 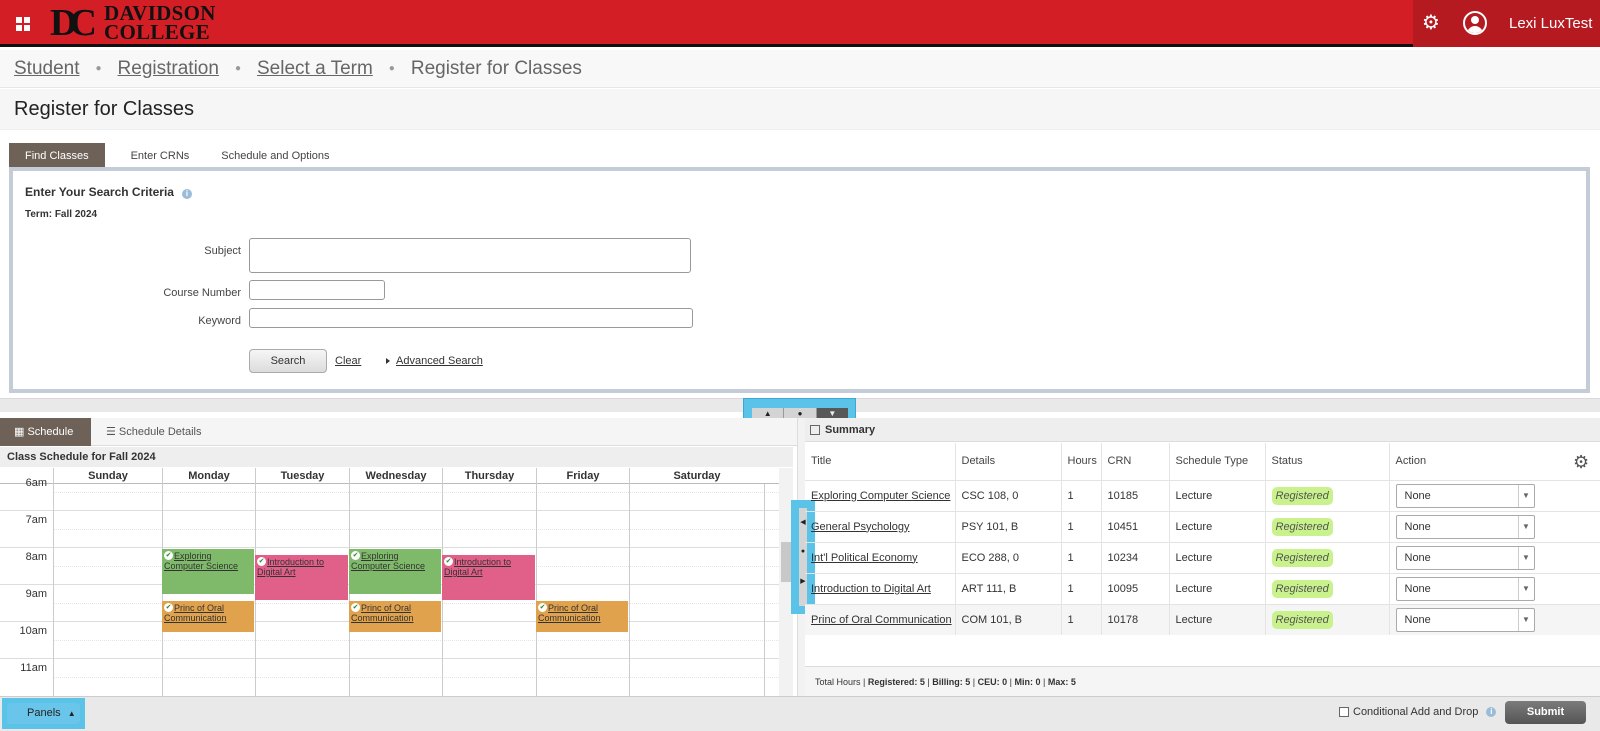 I want to click on course-crn: 10185, so click(x=1135, y=495).